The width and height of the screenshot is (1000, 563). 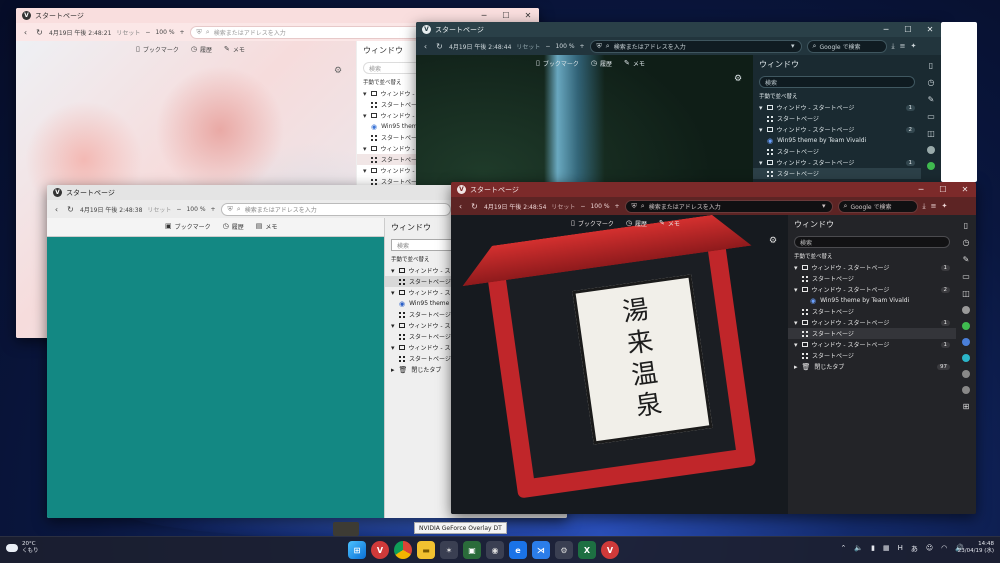 What do you see at coordinates (592, 223) in the screenshot?
I see `bookmarks-link: ▯ ブックマーク` at bounding box center [592, 223].